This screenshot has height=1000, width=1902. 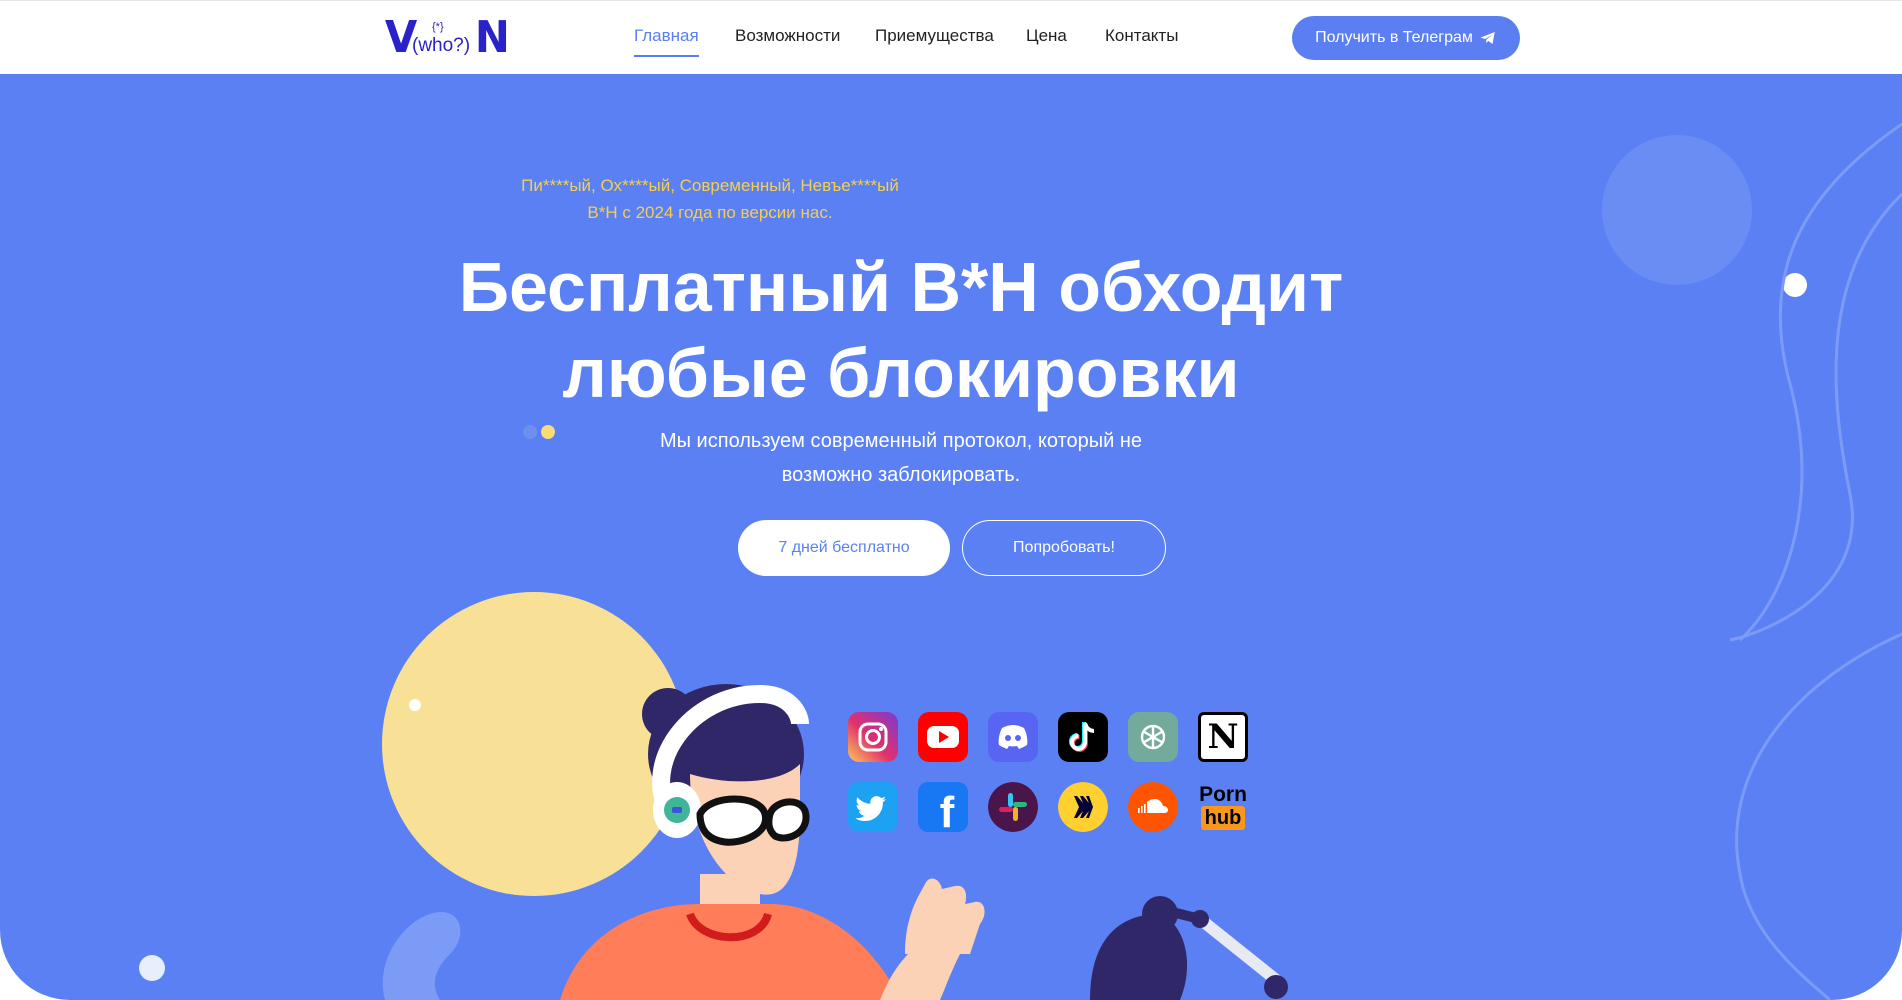 What do you see at coordinates (710, 212) in the screenshot?
I see `hero-tagline-line2: В*Н с 2024 года по версии нас.` at bounding box center [710, 212].